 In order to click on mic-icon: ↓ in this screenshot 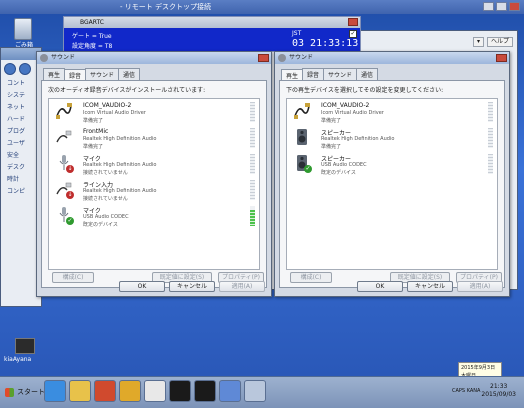, I will do `click(64, 163)`.